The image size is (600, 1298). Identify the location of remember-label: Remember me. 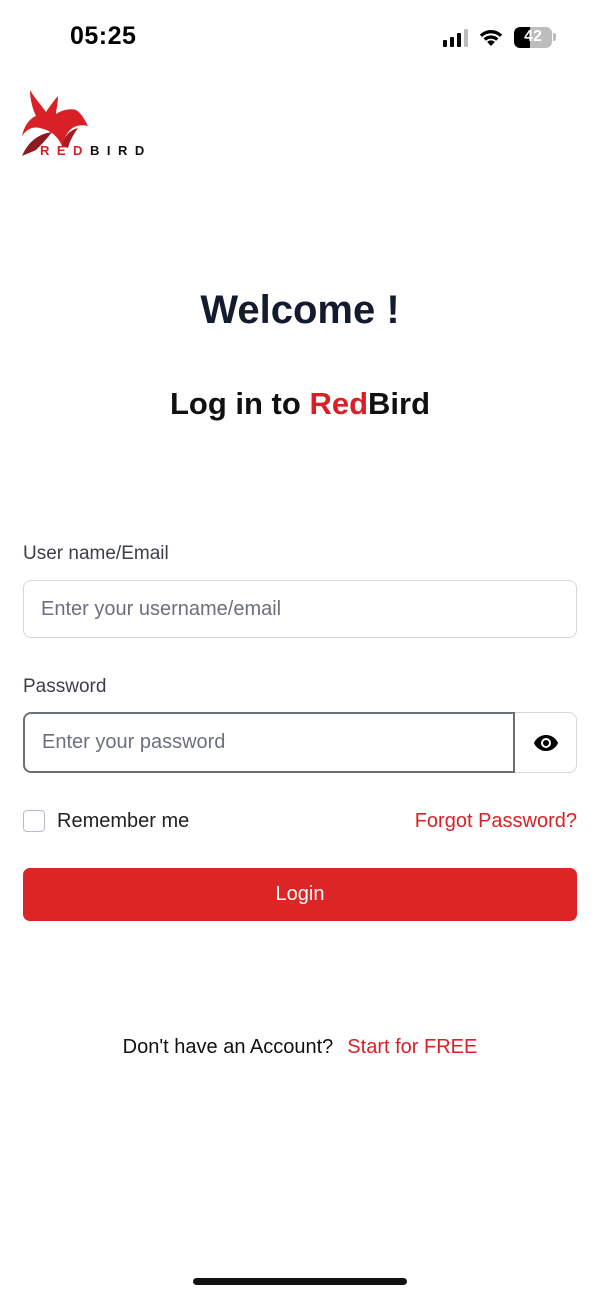
(123, 820).